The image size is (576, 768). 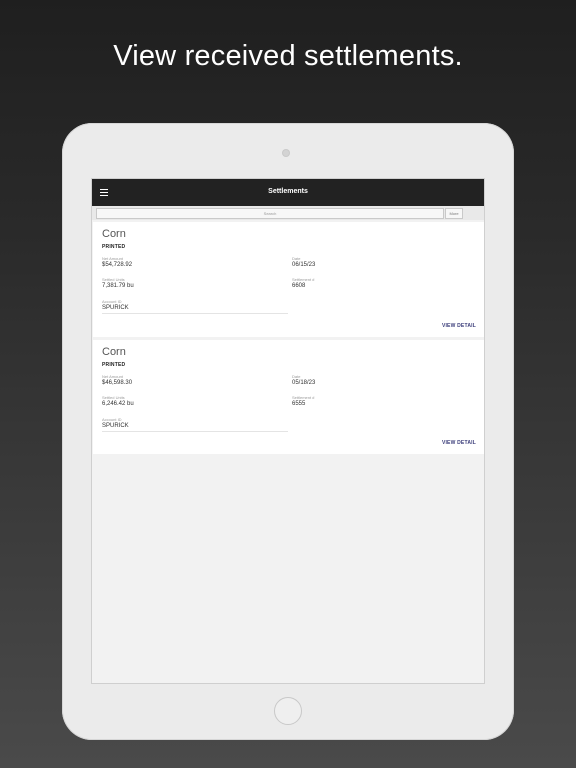 I want to click on promo-headline: View received settlements., so click(x=288, y=56).